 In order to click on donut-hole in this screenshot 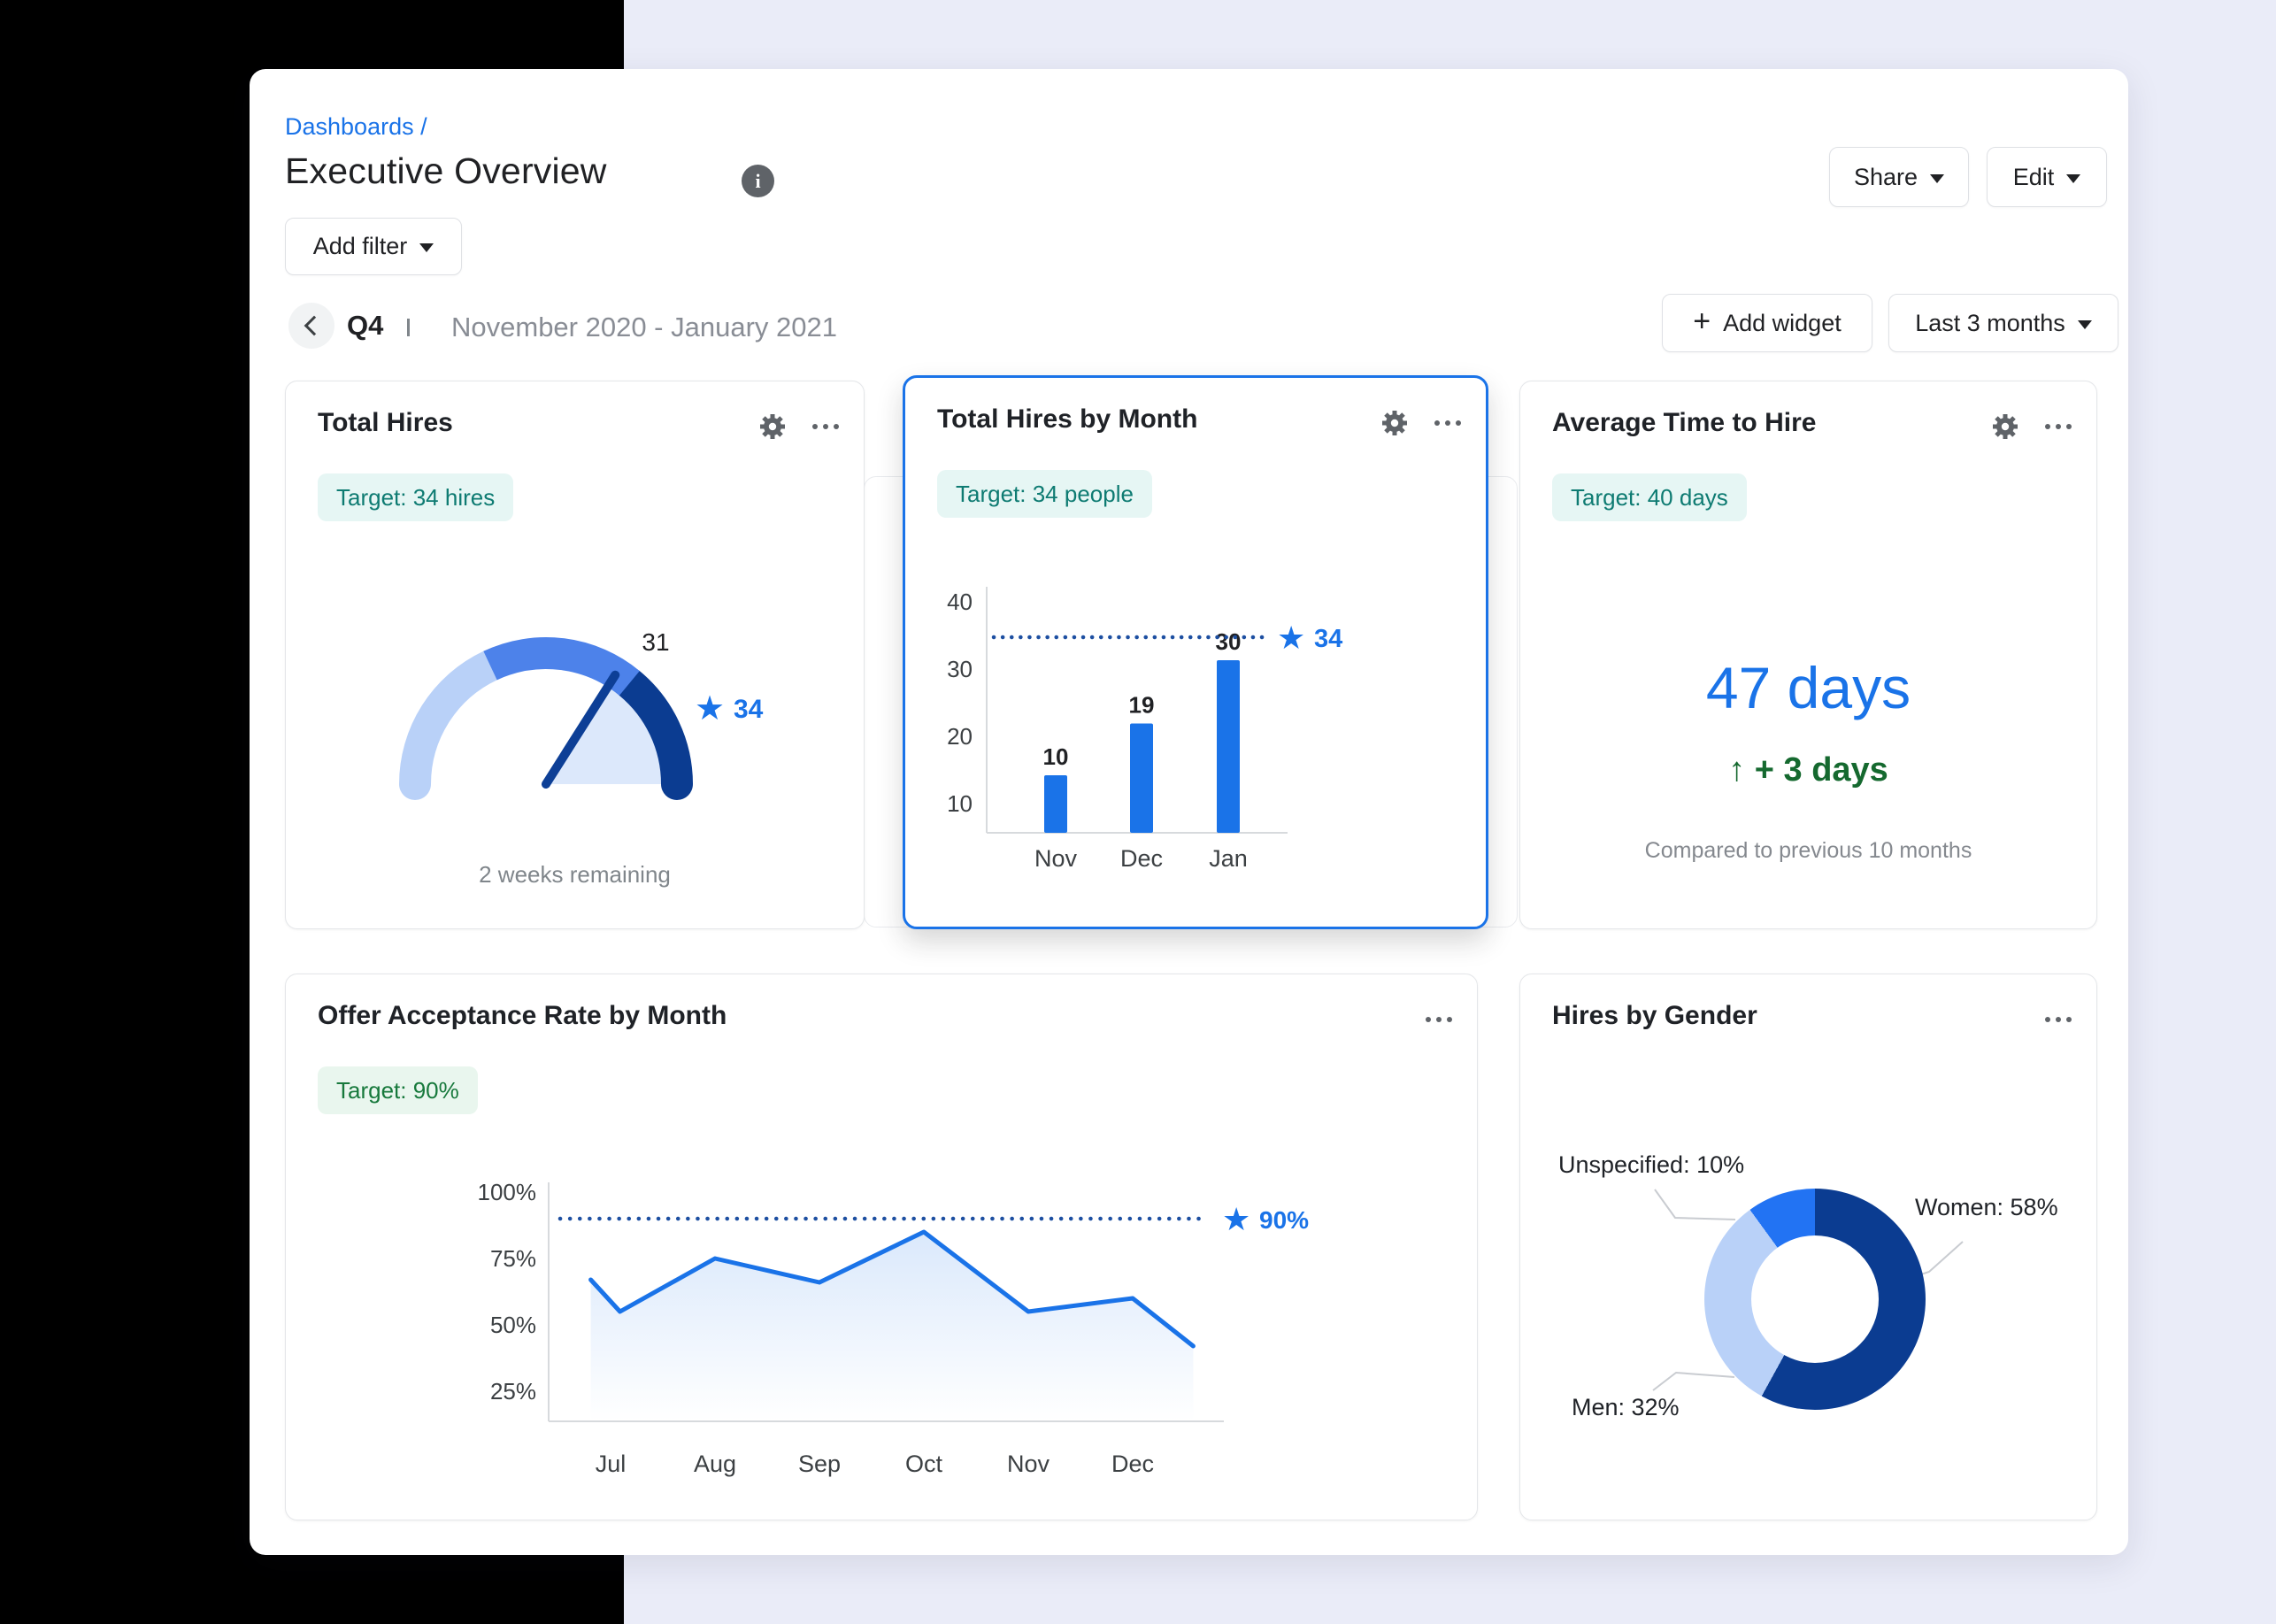, I will do `click(1815, 1299)`.